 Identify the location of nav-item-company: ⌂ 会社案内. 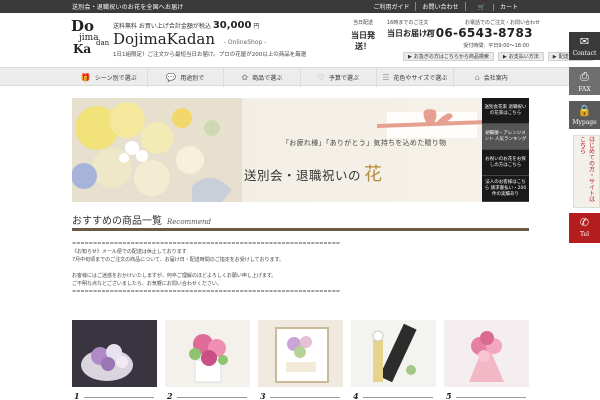
(491, 77).